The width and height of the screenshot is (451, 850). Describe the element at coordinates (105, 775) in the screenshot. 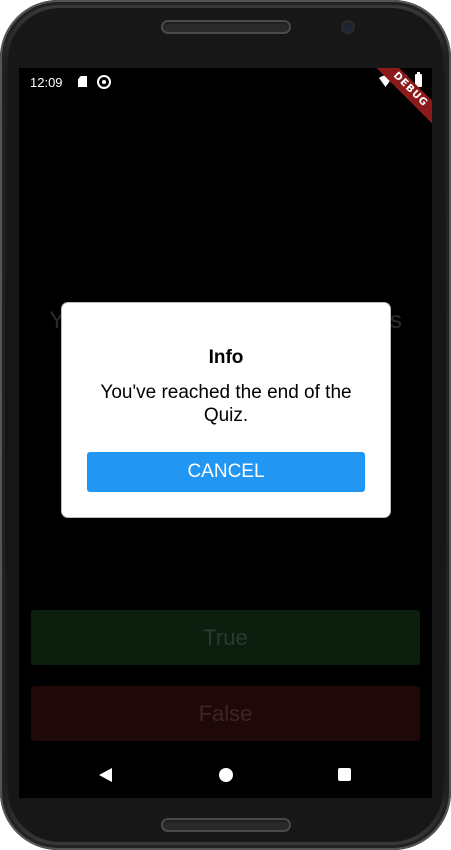

I see `back-icon` at that location.